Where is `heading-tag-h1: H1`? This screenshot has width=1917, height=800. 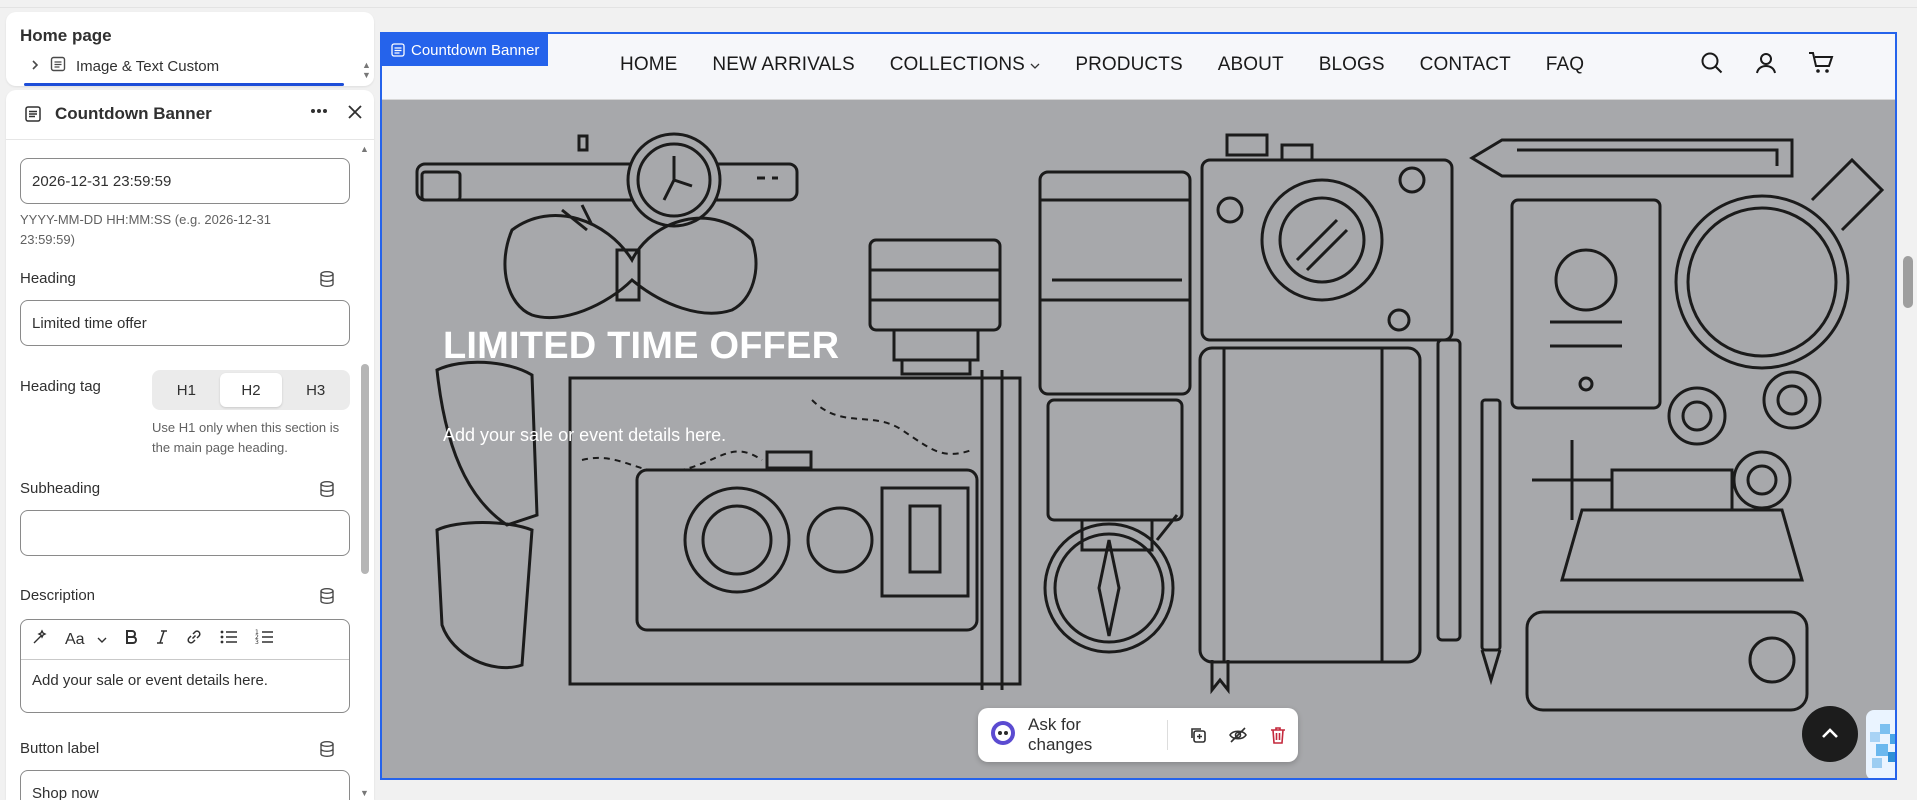 heading-tag-h1: H1 is located at coordinates (186, 390).